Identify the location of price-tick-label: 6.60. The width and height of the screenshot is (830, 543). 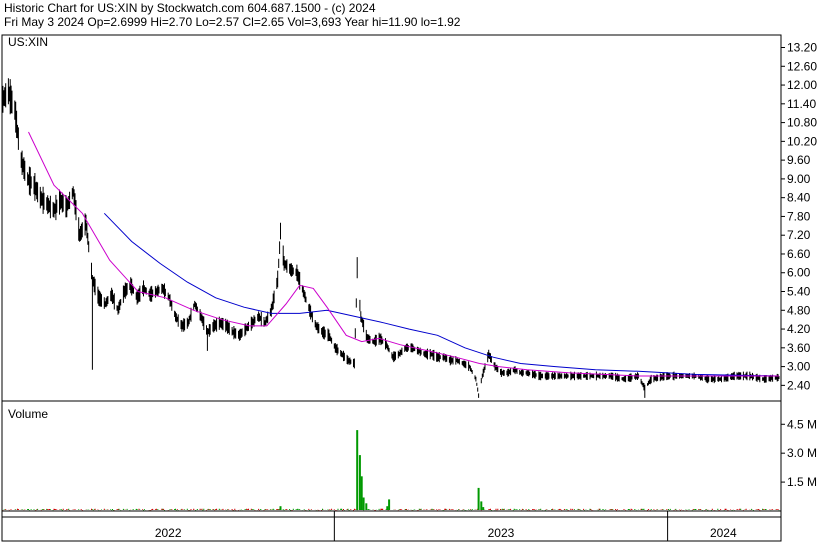
(799, 254).